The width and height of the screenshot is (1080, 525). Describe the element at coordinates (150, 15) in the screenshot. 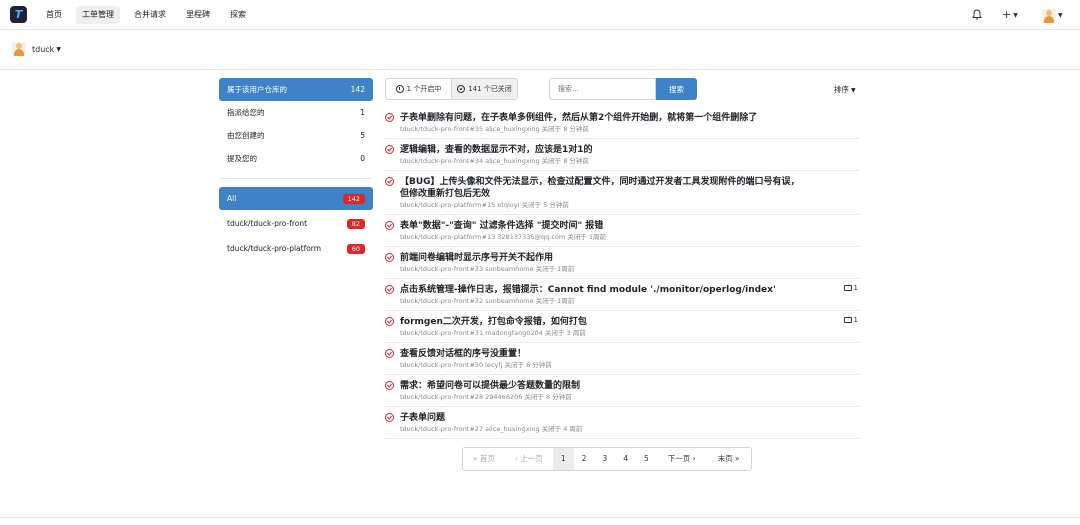

I see `nav-pulls: 合并请求` at that location.